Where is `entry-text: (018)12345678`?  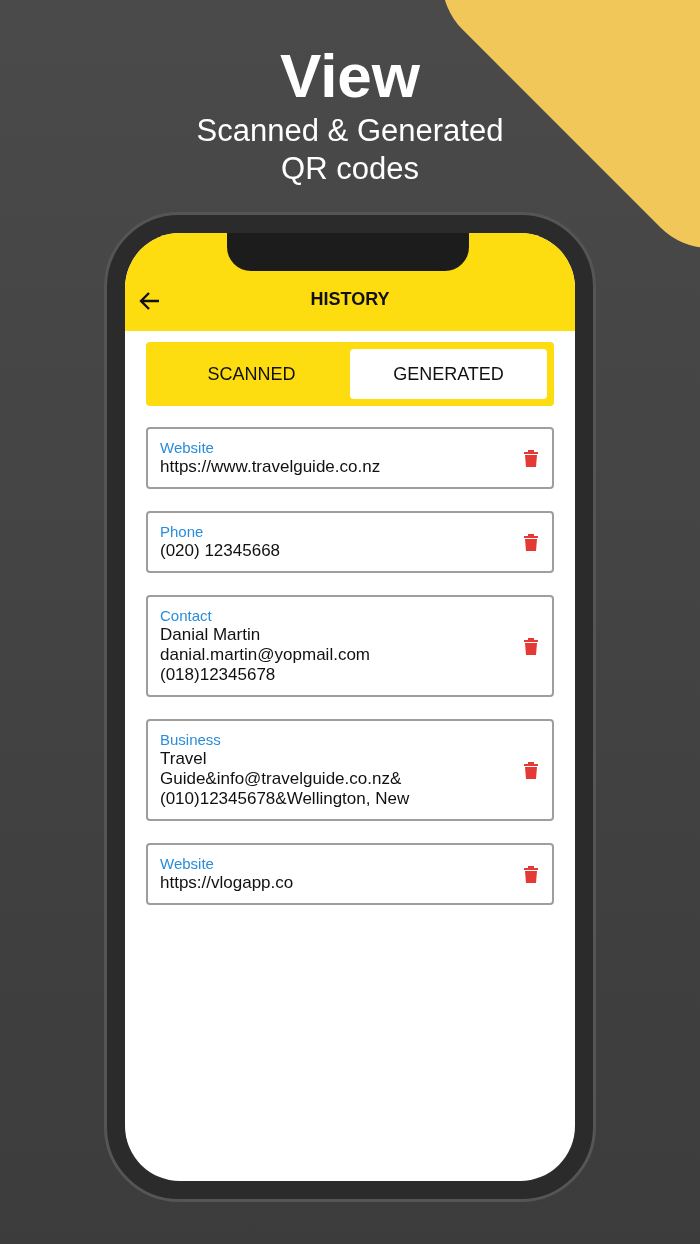 entry-text: (018)12345678 is located at coordinates (218, 675).